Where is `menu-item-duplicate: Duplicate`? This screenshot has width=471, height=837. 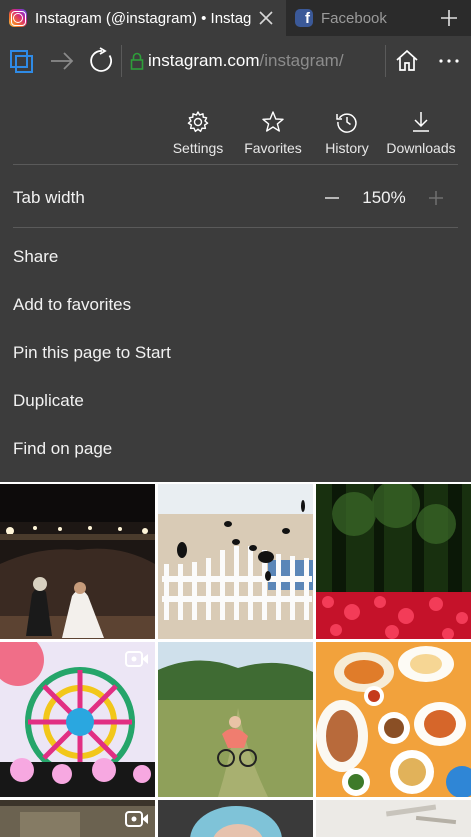
menu-item-duplicate: Duplicate is located at coordinates (48, 401).